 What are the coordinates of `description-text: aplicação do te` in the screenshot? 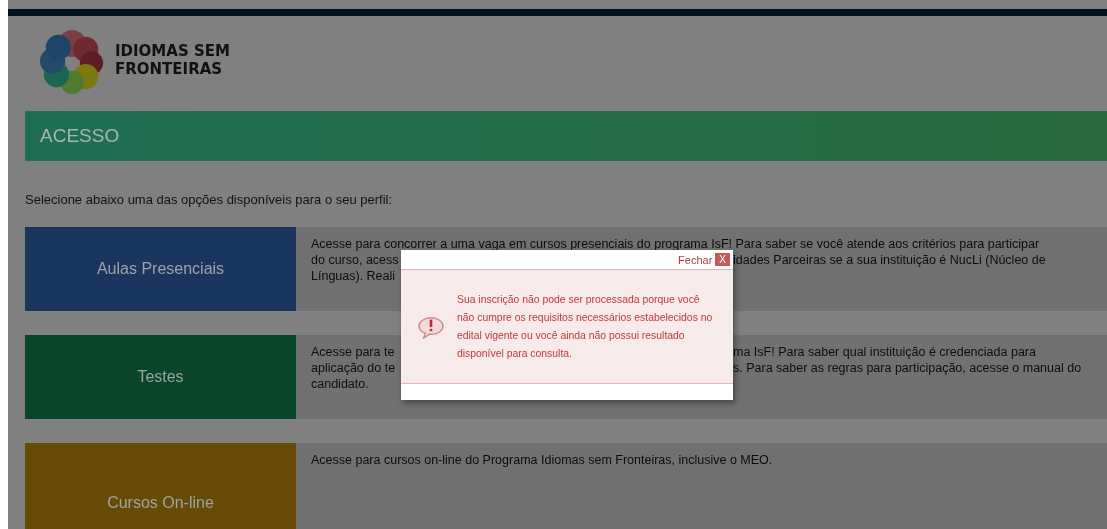 It's located at (354, 368).